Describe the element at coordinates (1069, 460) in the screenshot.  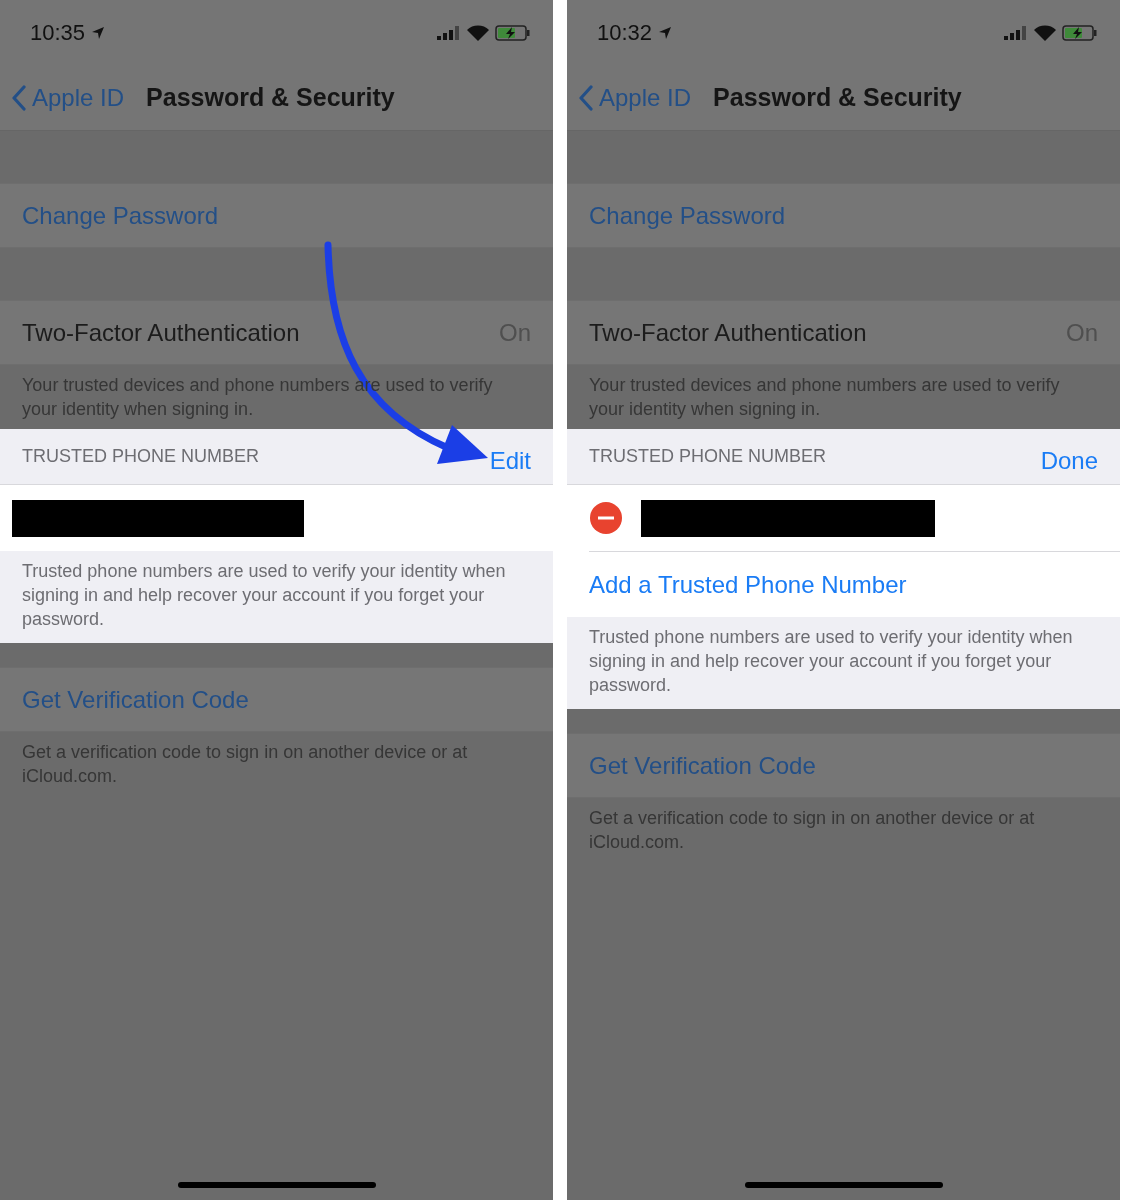
I see `edit-button: Done` at that location.